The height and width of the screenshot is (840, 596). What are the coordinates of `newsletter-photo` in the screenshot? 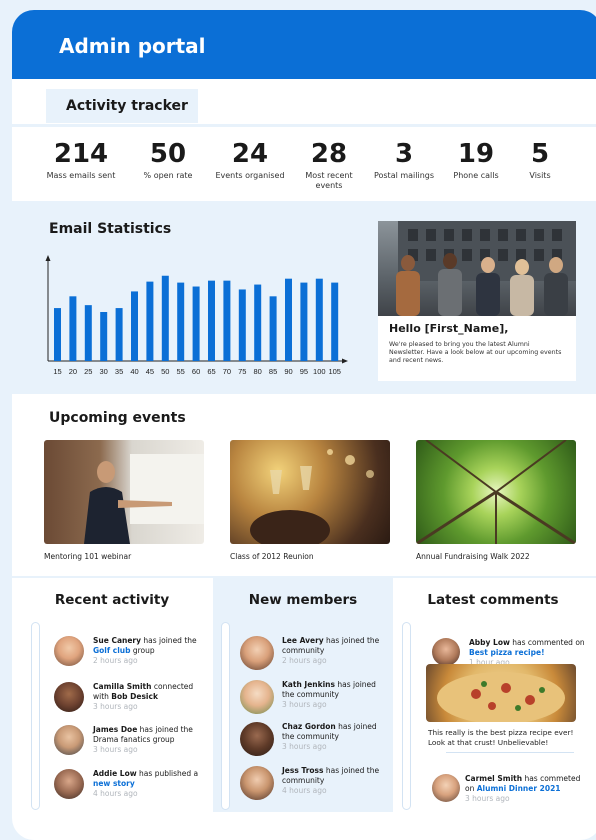 It's located at (477, 268).